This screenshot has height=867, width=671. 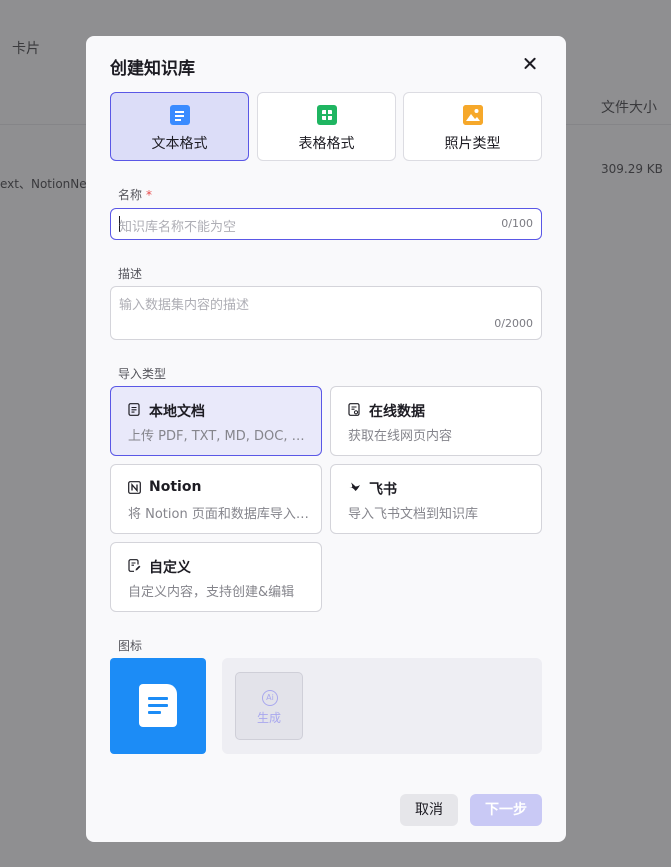 I want to click on knowledge-base-icon, so click(x=158, y=706).